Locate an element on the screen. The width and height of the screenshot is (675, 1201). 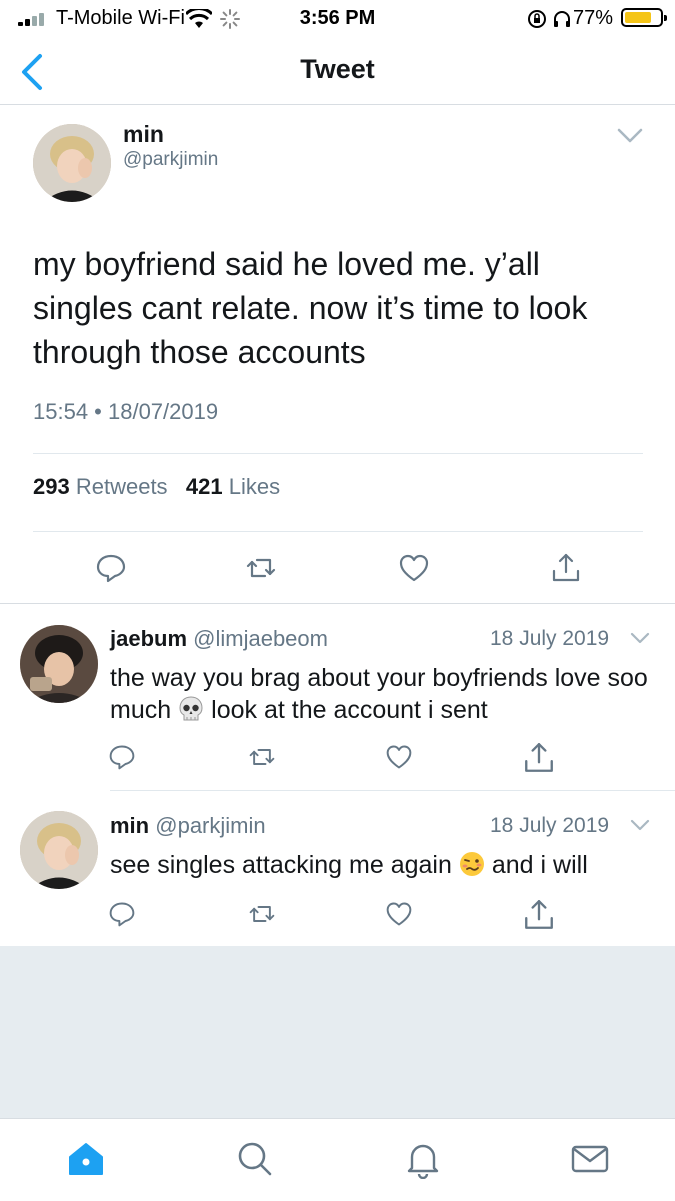
woozy-face-emoji is located at coordinates (471, 864).